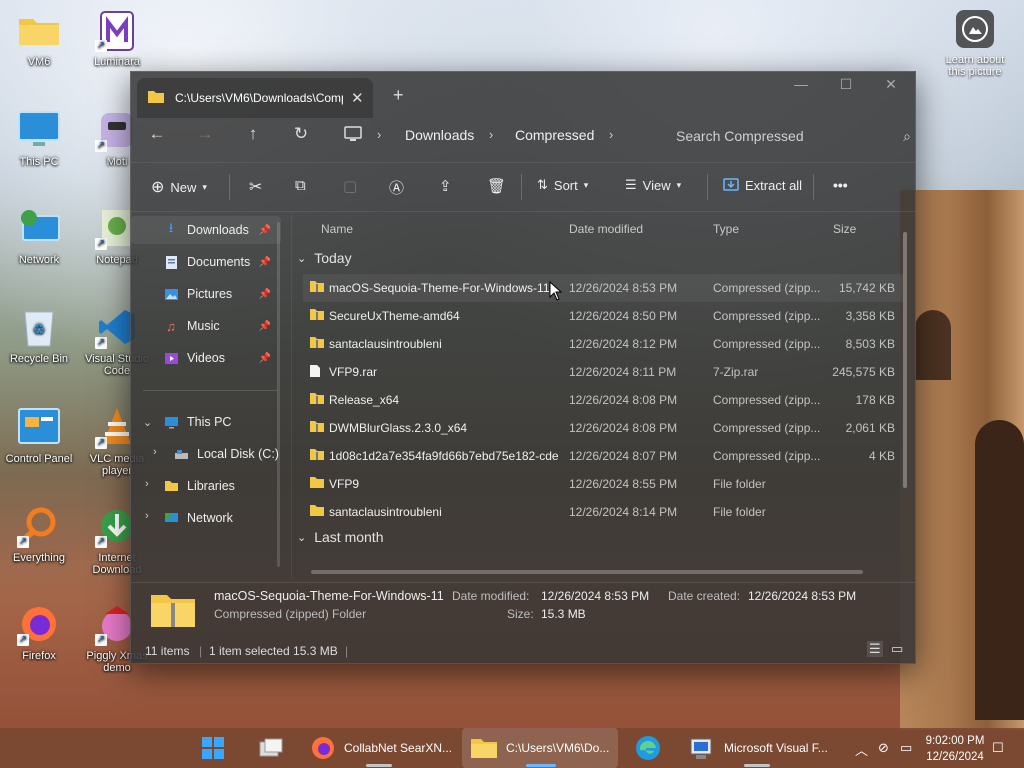 Image resolution: width=1024 pixels, height=768 pixels. I want to click on search-input: Search Compressed ⌕, so click(790, 136).